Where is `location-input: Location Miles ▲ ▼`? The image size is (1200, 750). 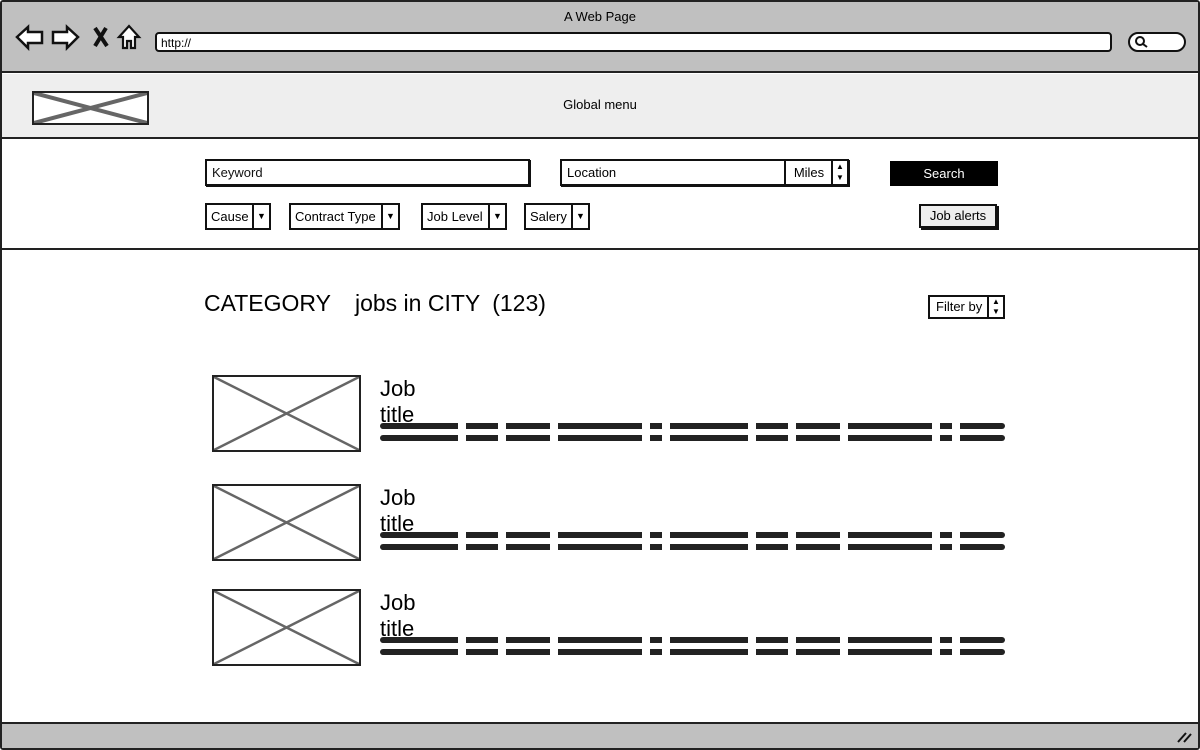
location-input: Location Miles ▲ ▼ is located at coordinates (704, 172).